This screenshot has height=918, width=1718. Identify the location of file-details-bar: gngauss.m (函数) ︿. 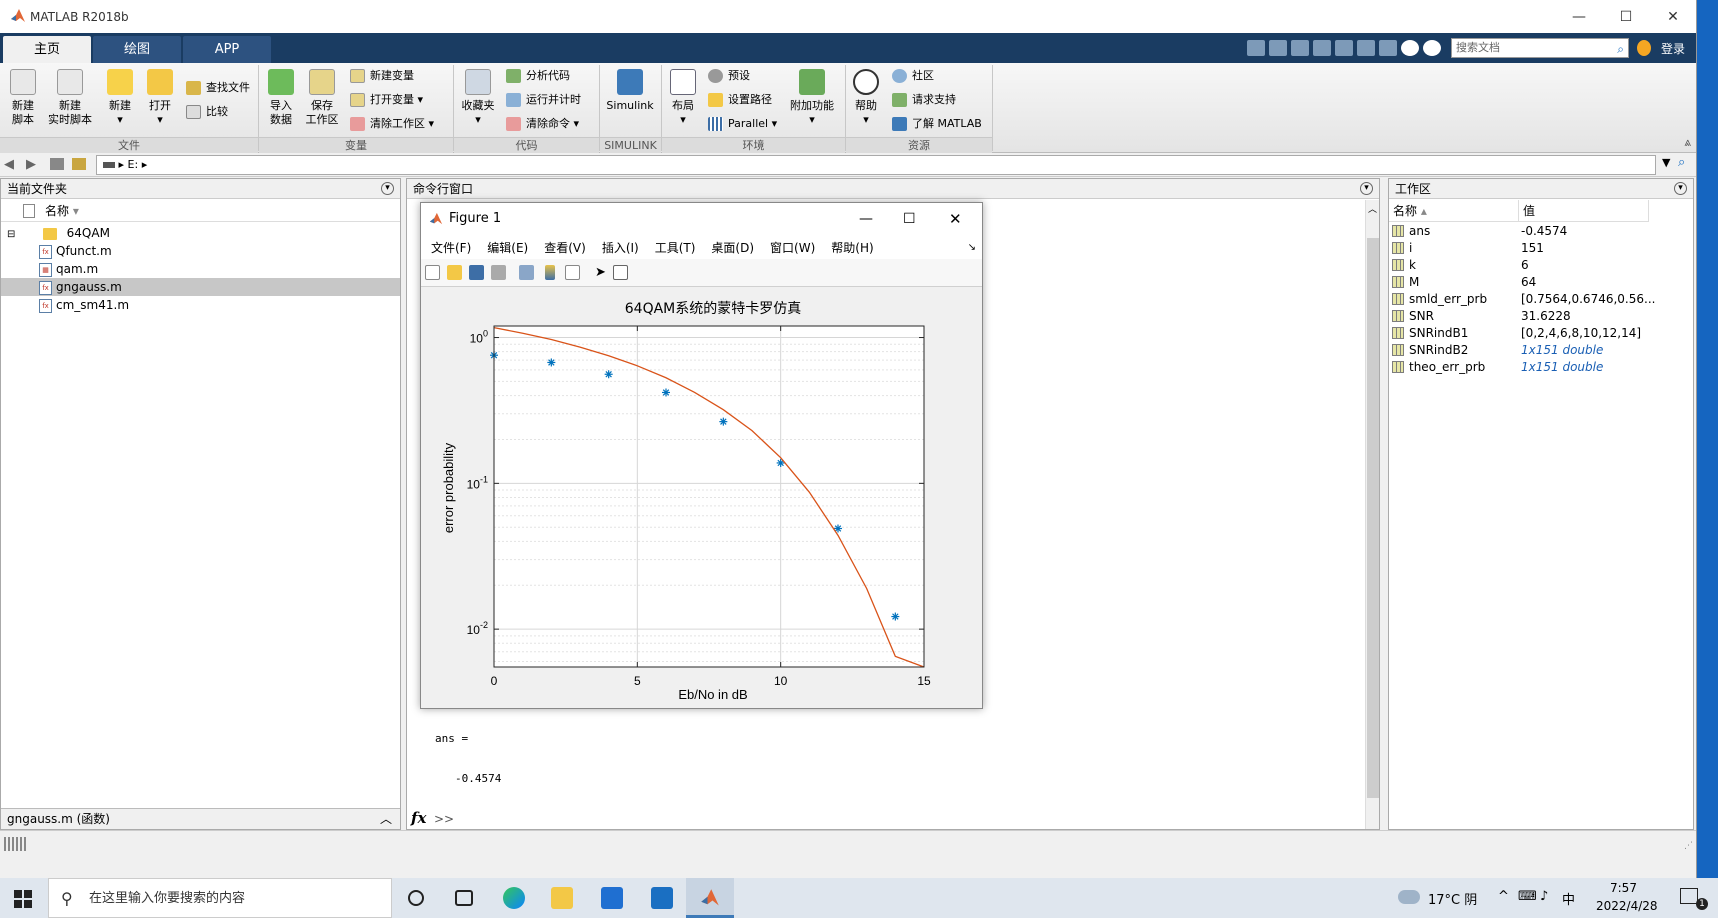
(200, 818).